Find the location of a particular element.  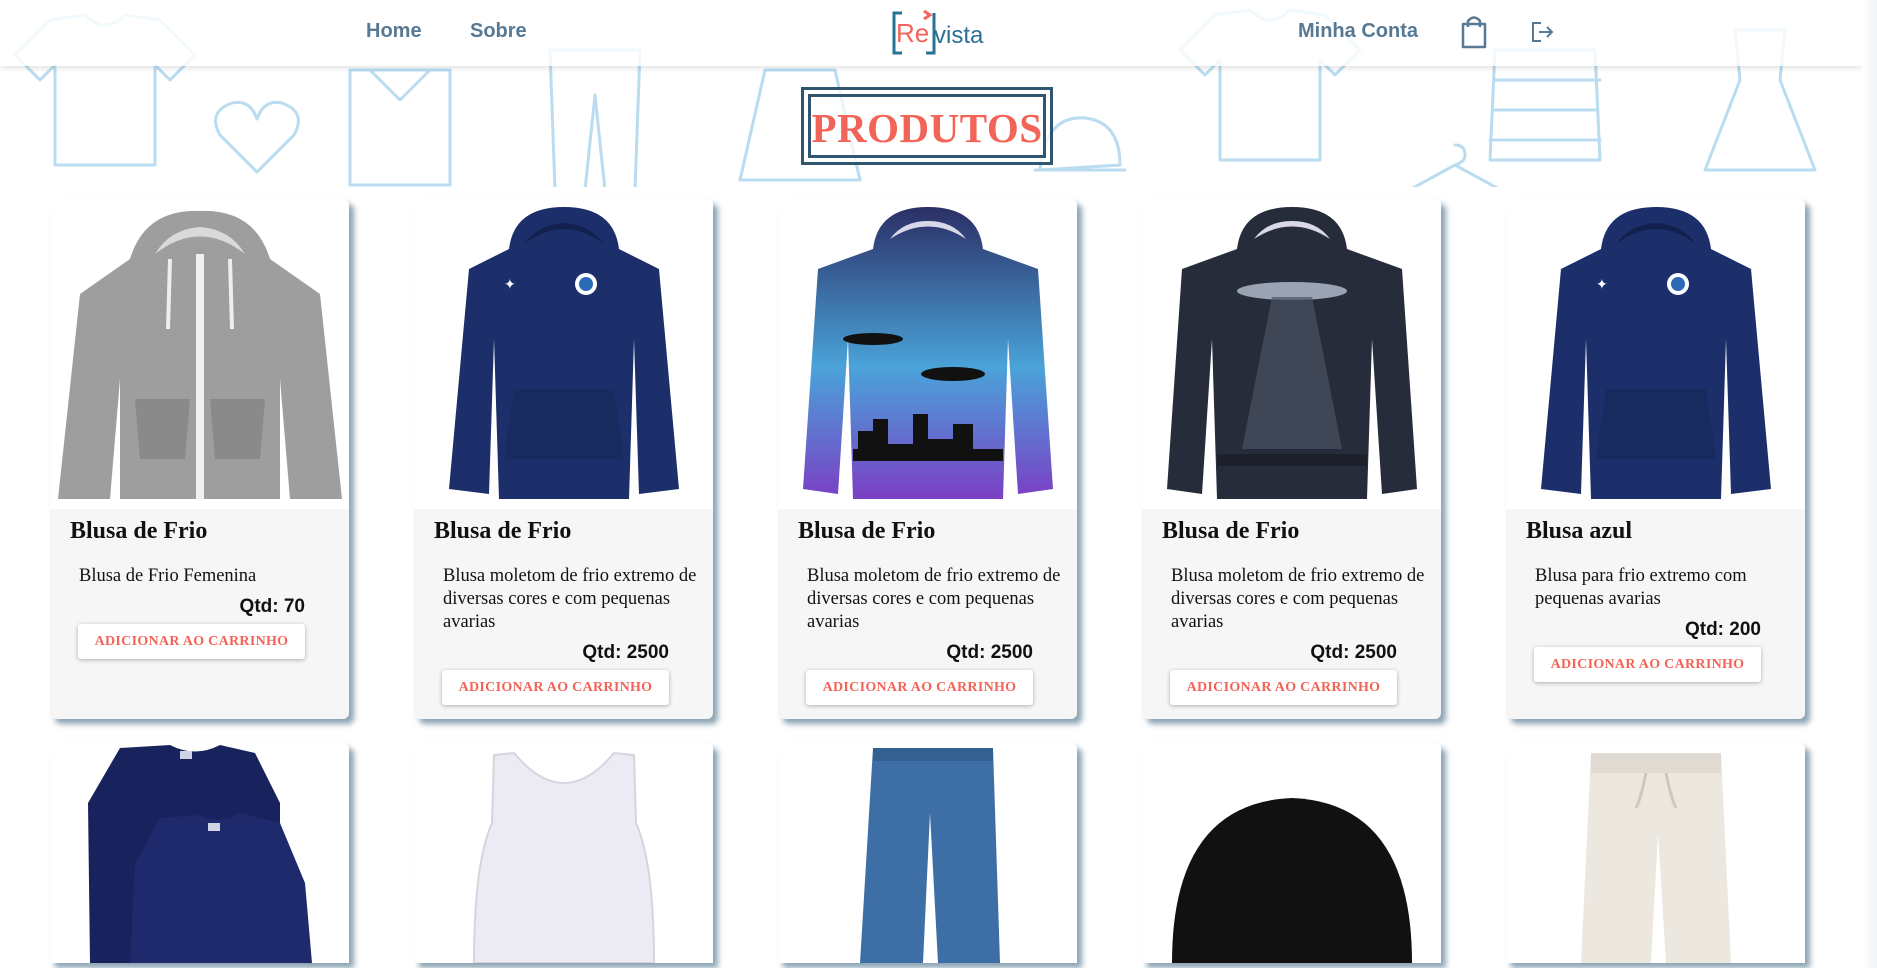

hanger-doodle-icon is located at coordinates (1455, 165).